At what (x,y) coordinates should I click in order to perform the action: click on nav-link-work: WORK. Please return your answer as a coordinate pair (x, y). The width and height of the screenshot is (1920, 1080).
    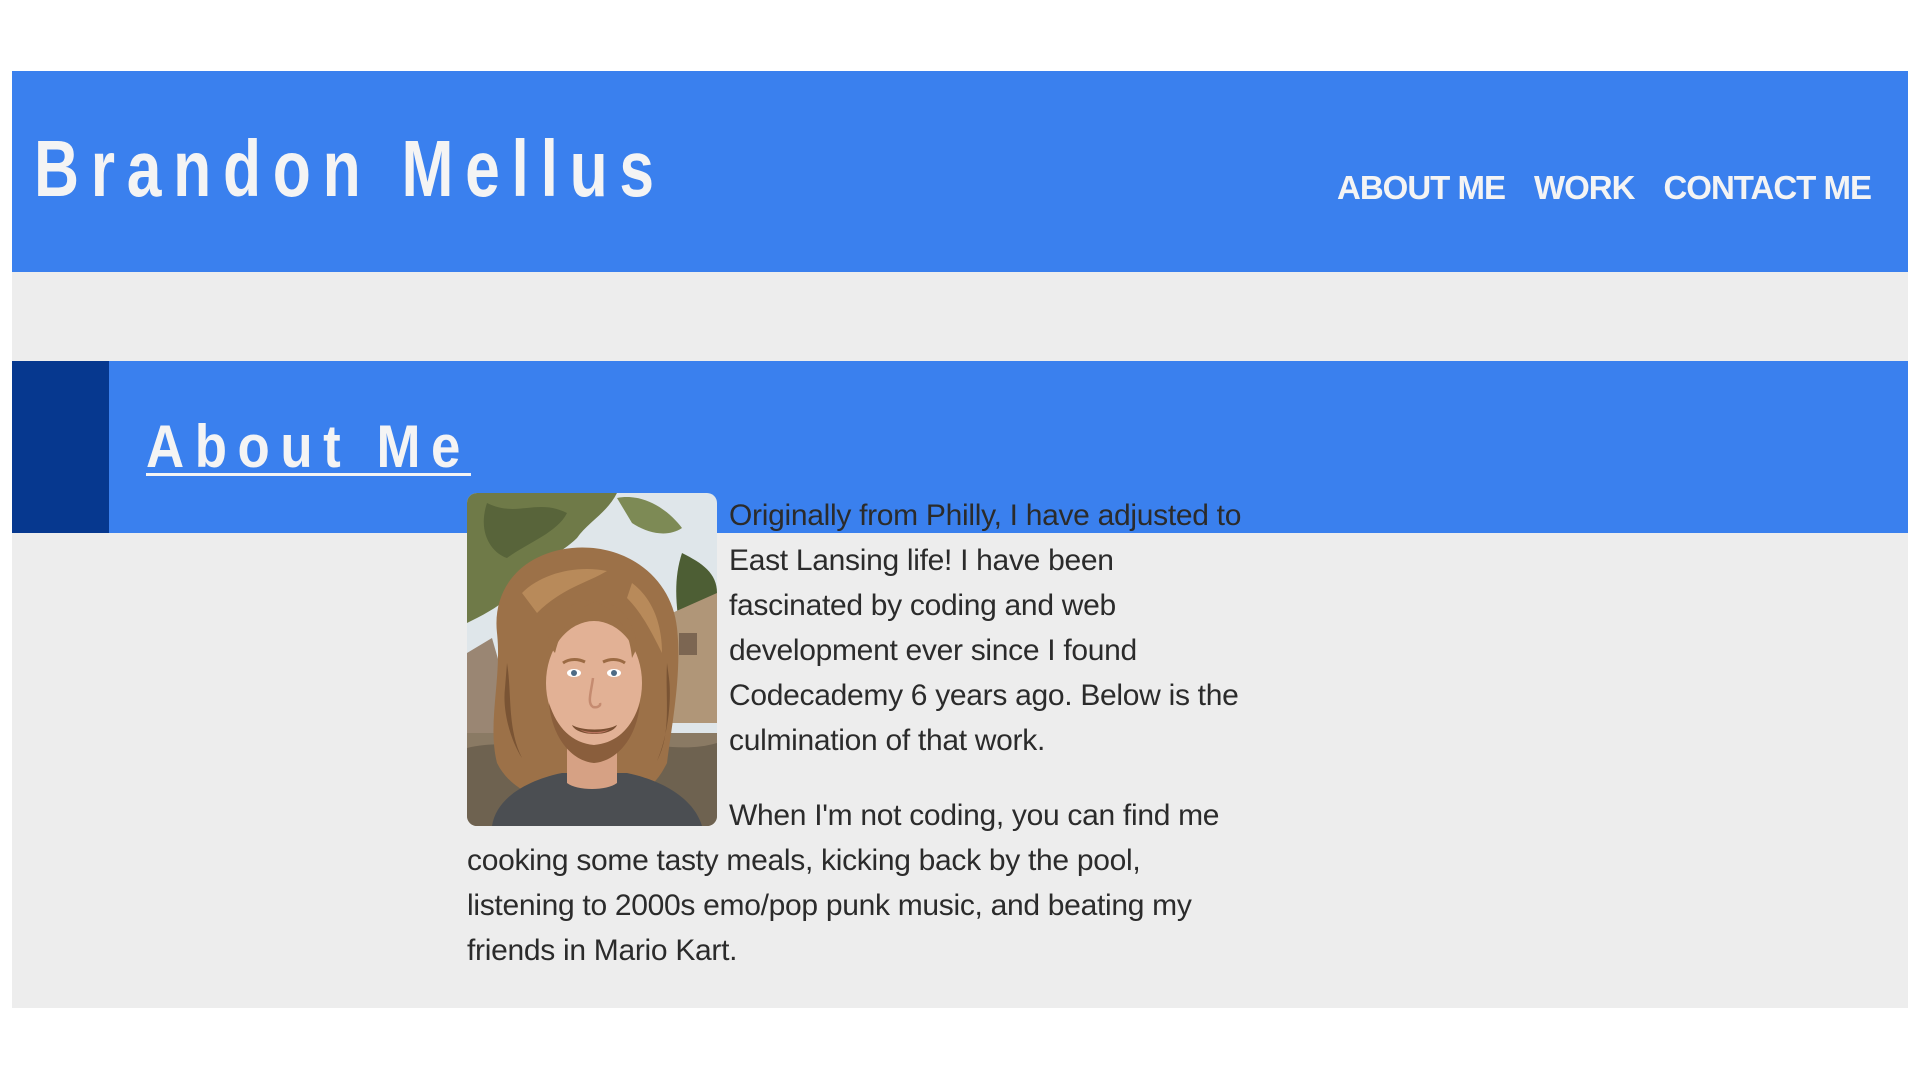
    Looking at the image, I should click on (1584, 187).